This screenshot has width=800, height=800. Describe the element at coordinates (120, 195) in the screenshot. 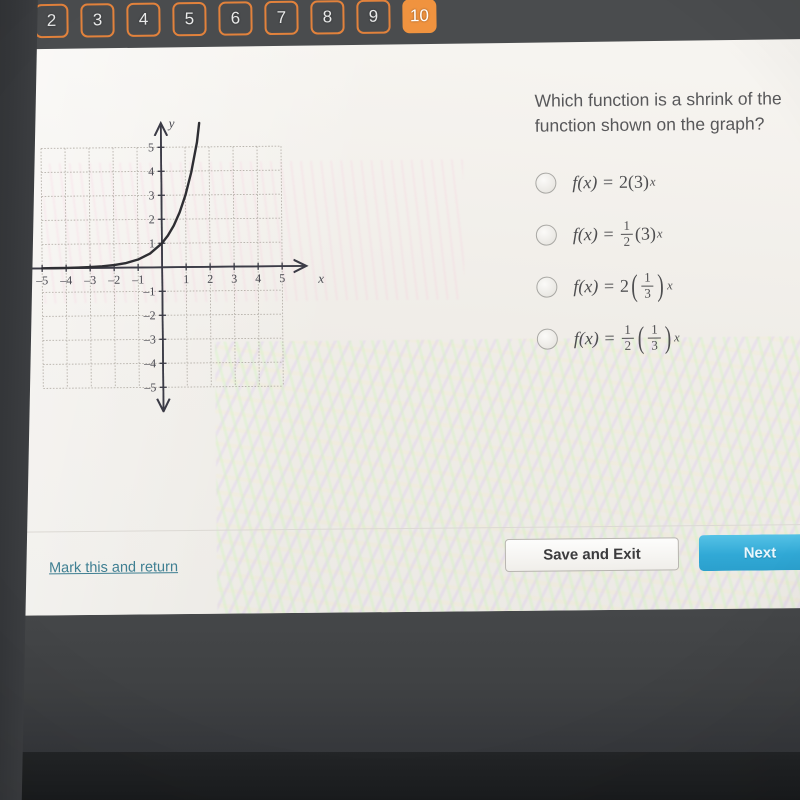

I see `exponential-curve` at that location.